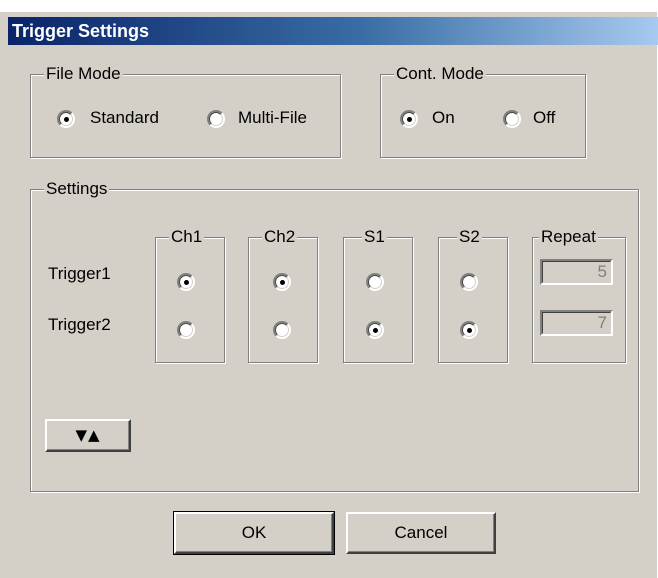 This screenshot has width=658, height=578. Describe the element at coordinates (579, 295) in the screenshot. I see `repeat-column: Repeat` at that location.